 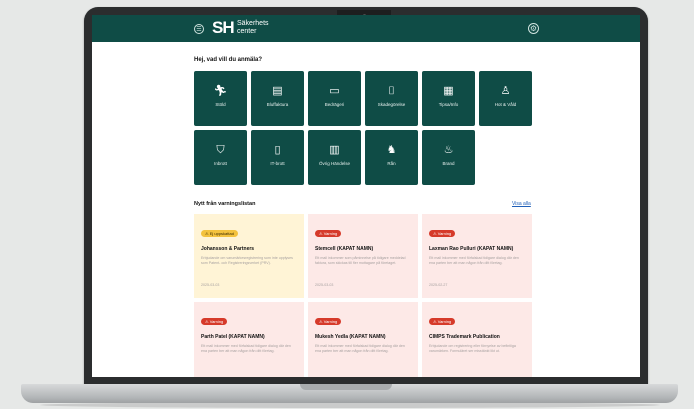 What do you see at coordinates (334, 91) in the screenshot?
I see `card-icon: ▭` at bounding box center [334, 91].